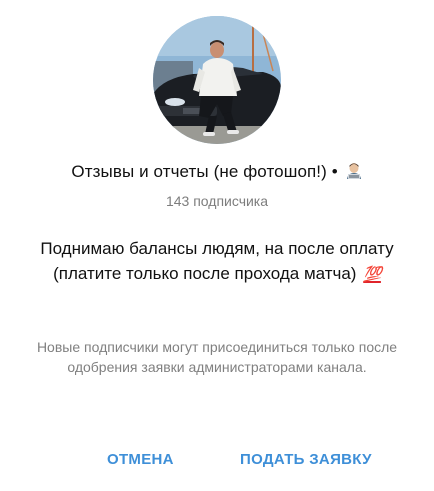  Describe the element at coordinates (204, 171) in the screenshot. I see `channel-title-text: Отзывы и отчеты (не фотошоп!) •` at that location.